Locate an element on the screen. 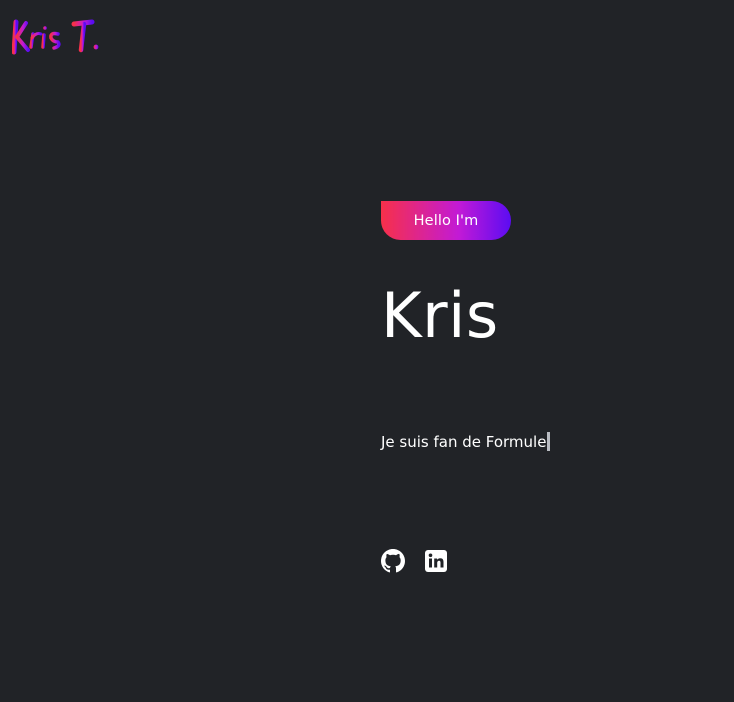 This screenshot has width=734, height=702. github-icon is located at coordinates (393, 561).